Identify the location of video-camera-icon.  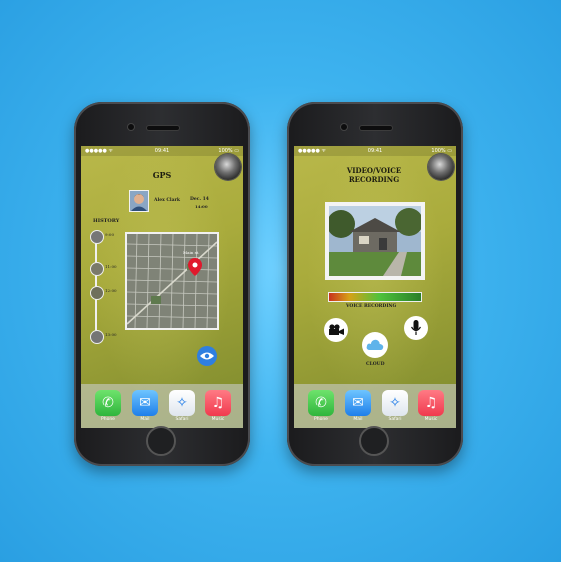
(336, 329).